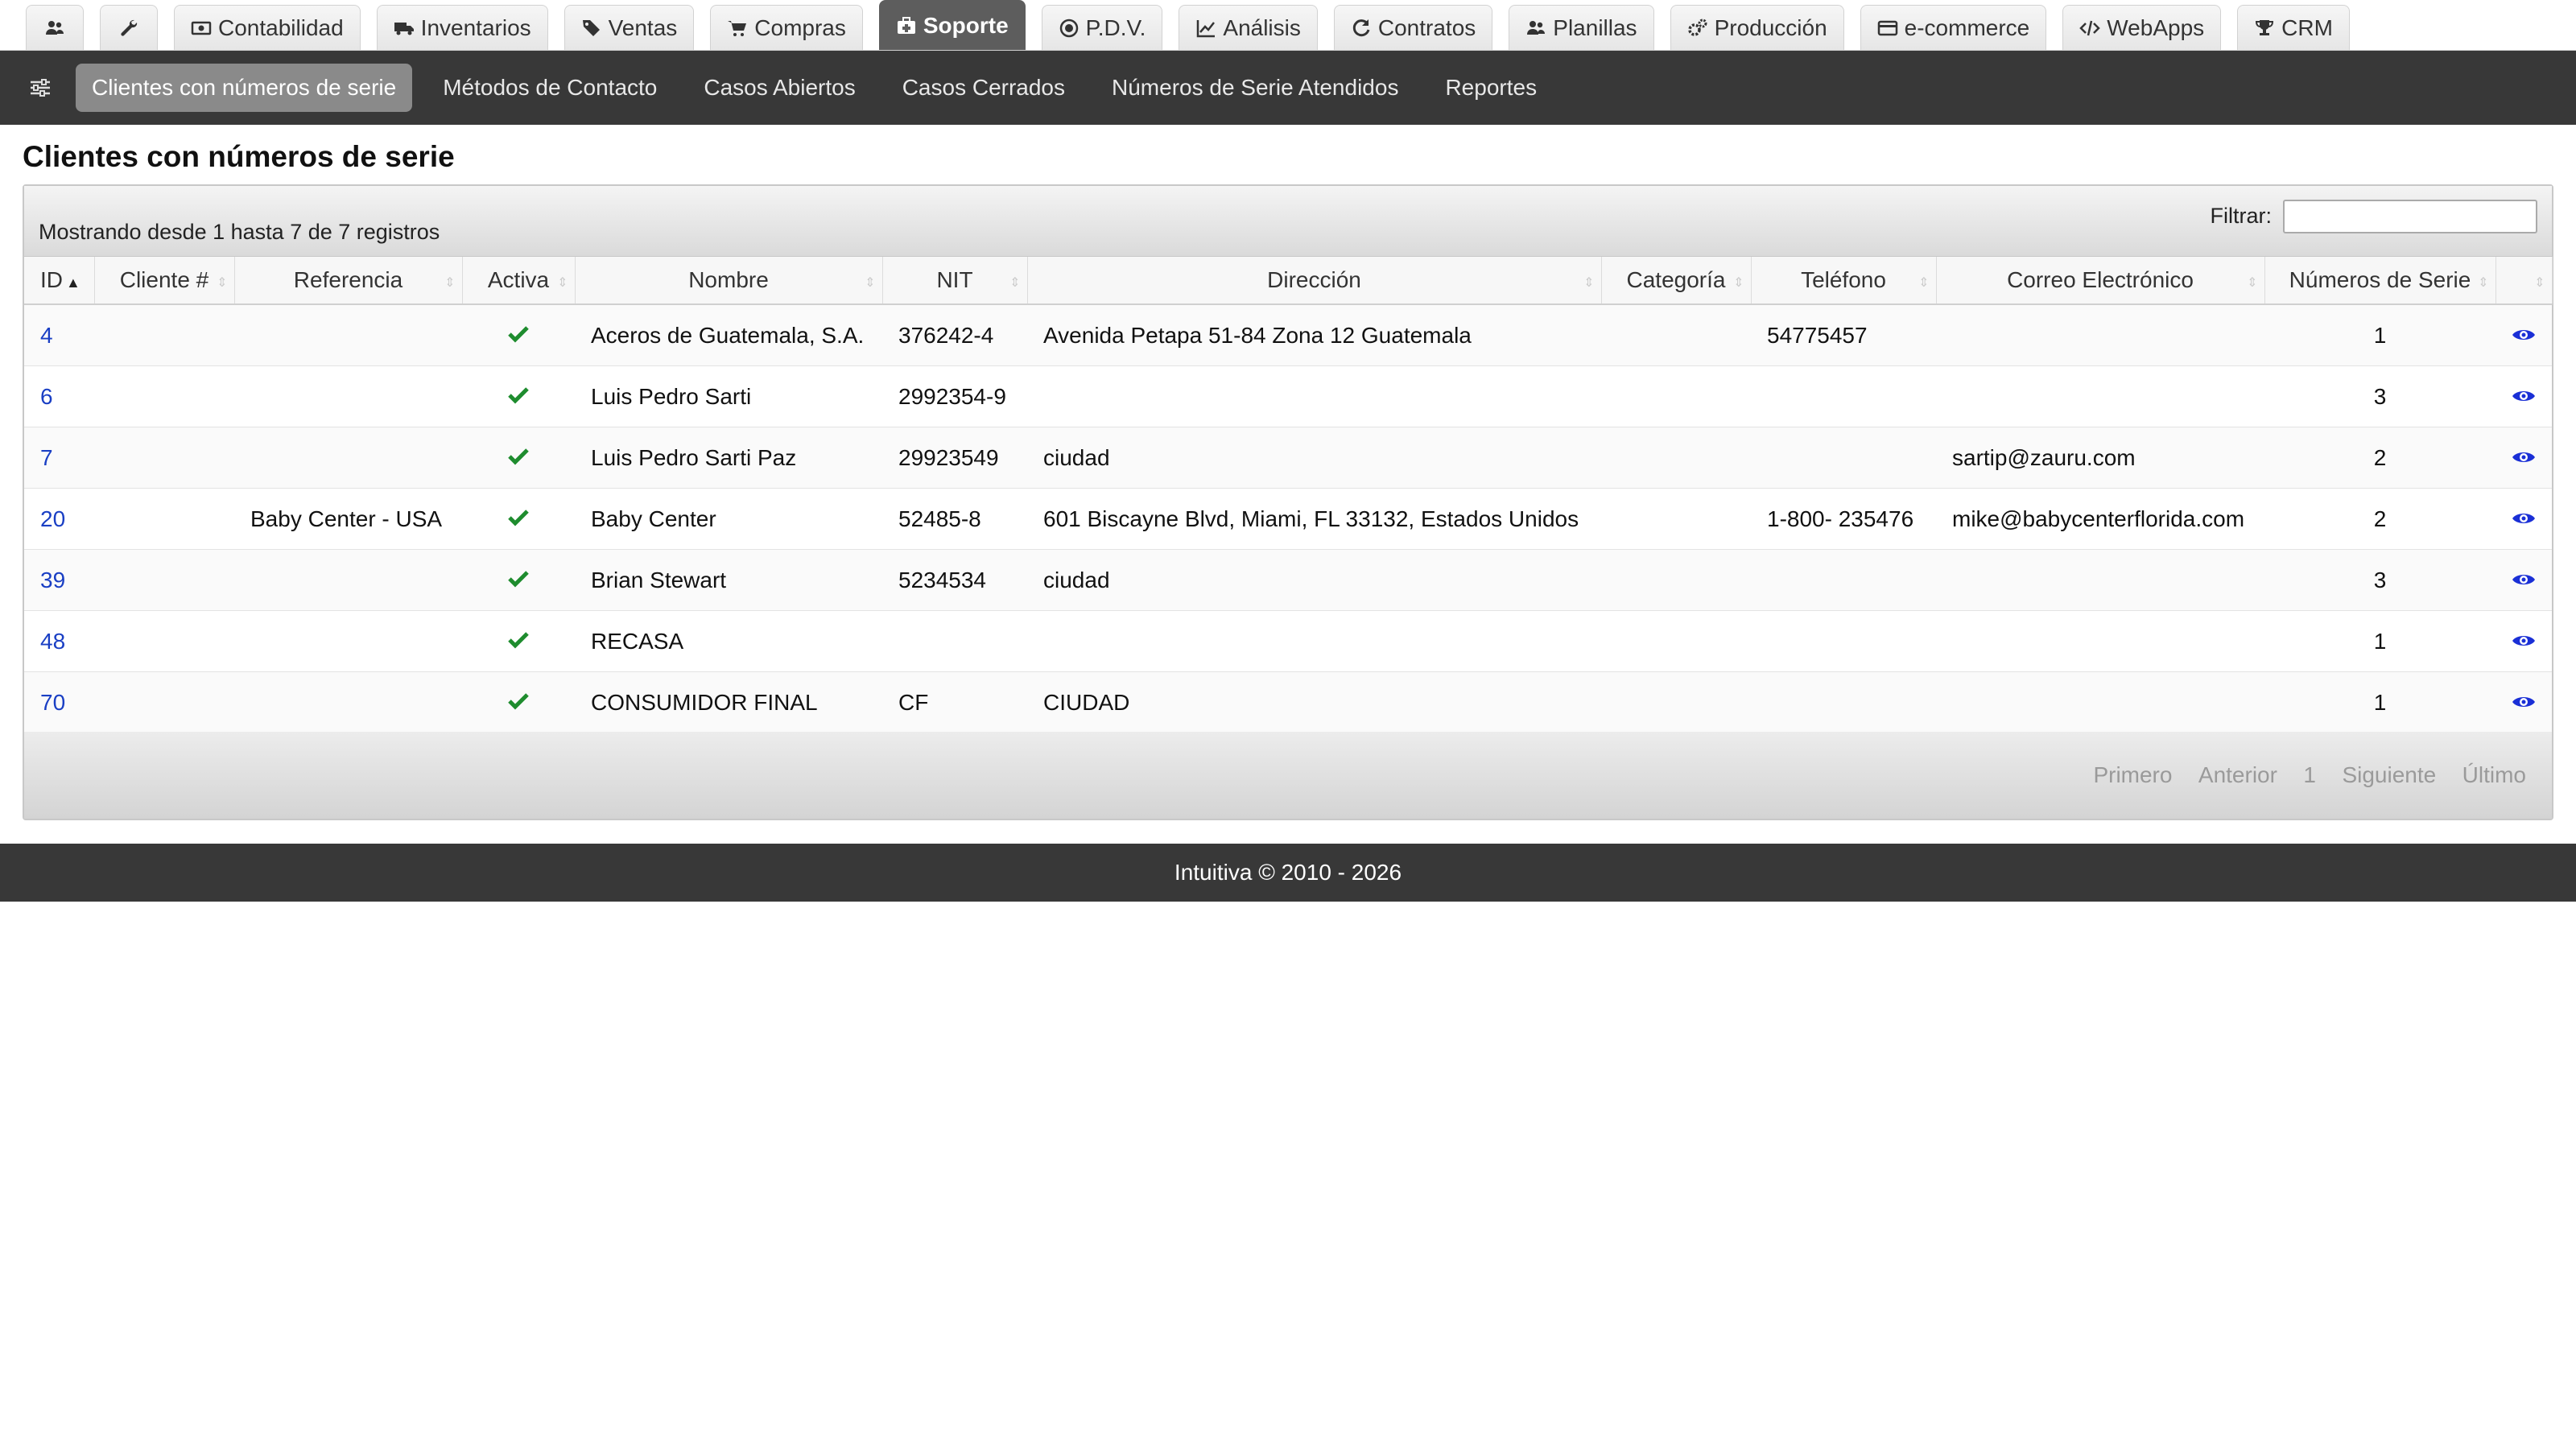 The height and width of the screenshot is (1449, 2576). What do you see at coordinates (1288, 396) in the screenshot?
I see `table-row: 6 Luis Pedro Sarti 2992354-9 3` at bounding box center [1288, 396].